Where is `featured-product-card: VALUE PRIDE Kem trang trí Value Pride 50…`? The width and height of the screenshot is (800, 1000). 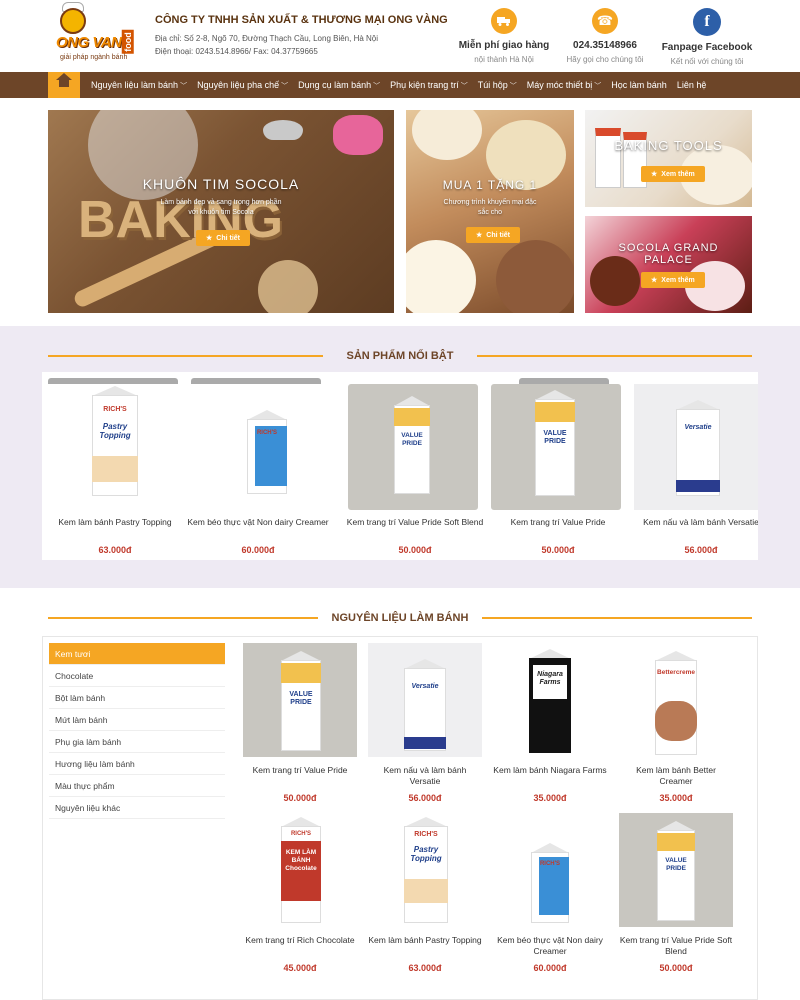 featured-product-card: VALUE PRIDE Kem trang trí Value Pride 50… is located at coordinates (553, 466).